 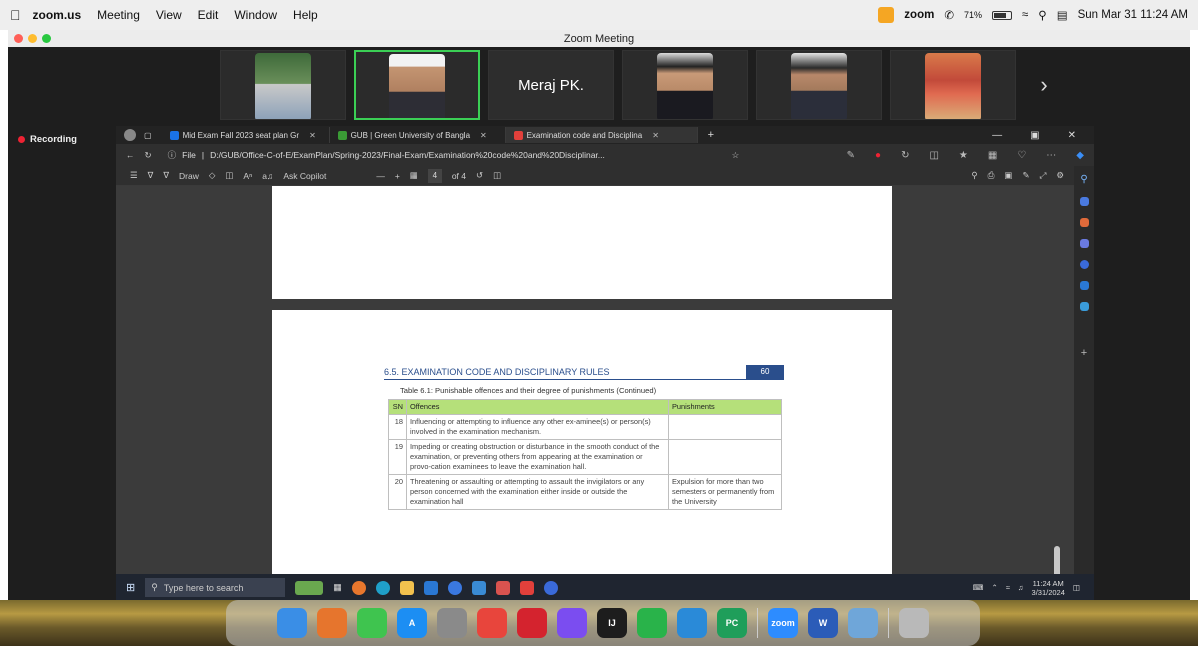 What do you see at coordinates (732, 623) in the screenshot?
I see `pycharm-icon: PC` at bounding box center [732, 623].